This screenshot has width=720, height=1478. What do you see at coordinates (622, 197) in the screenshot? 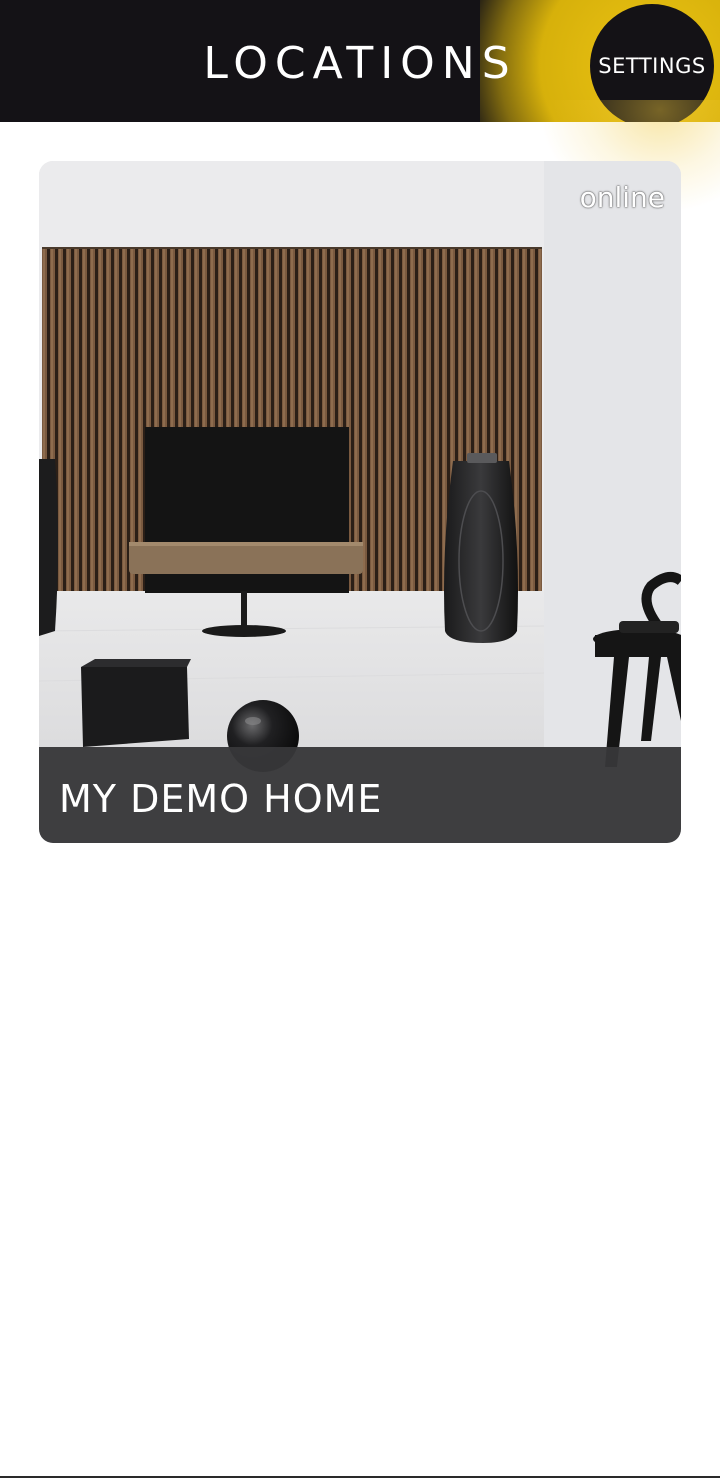
I see `status-label: online` at bounding box center [622, 197].